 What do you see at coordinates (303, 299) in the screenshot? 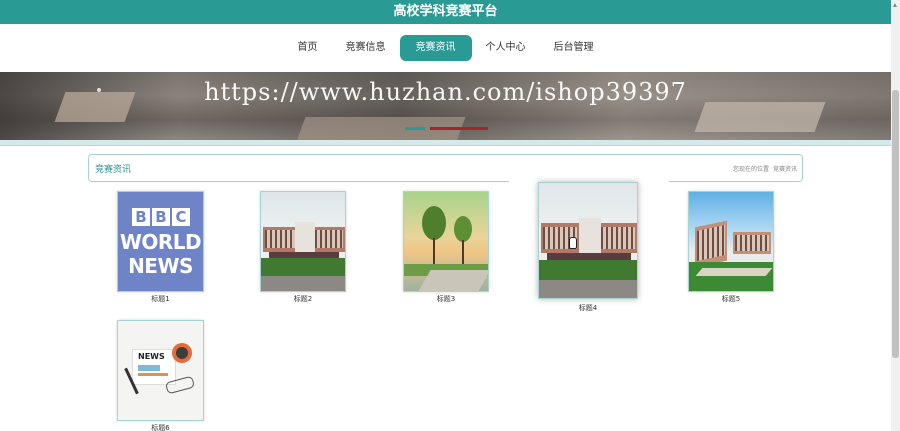
I see `news-title: 标题2` at bounding box center [303, 299].